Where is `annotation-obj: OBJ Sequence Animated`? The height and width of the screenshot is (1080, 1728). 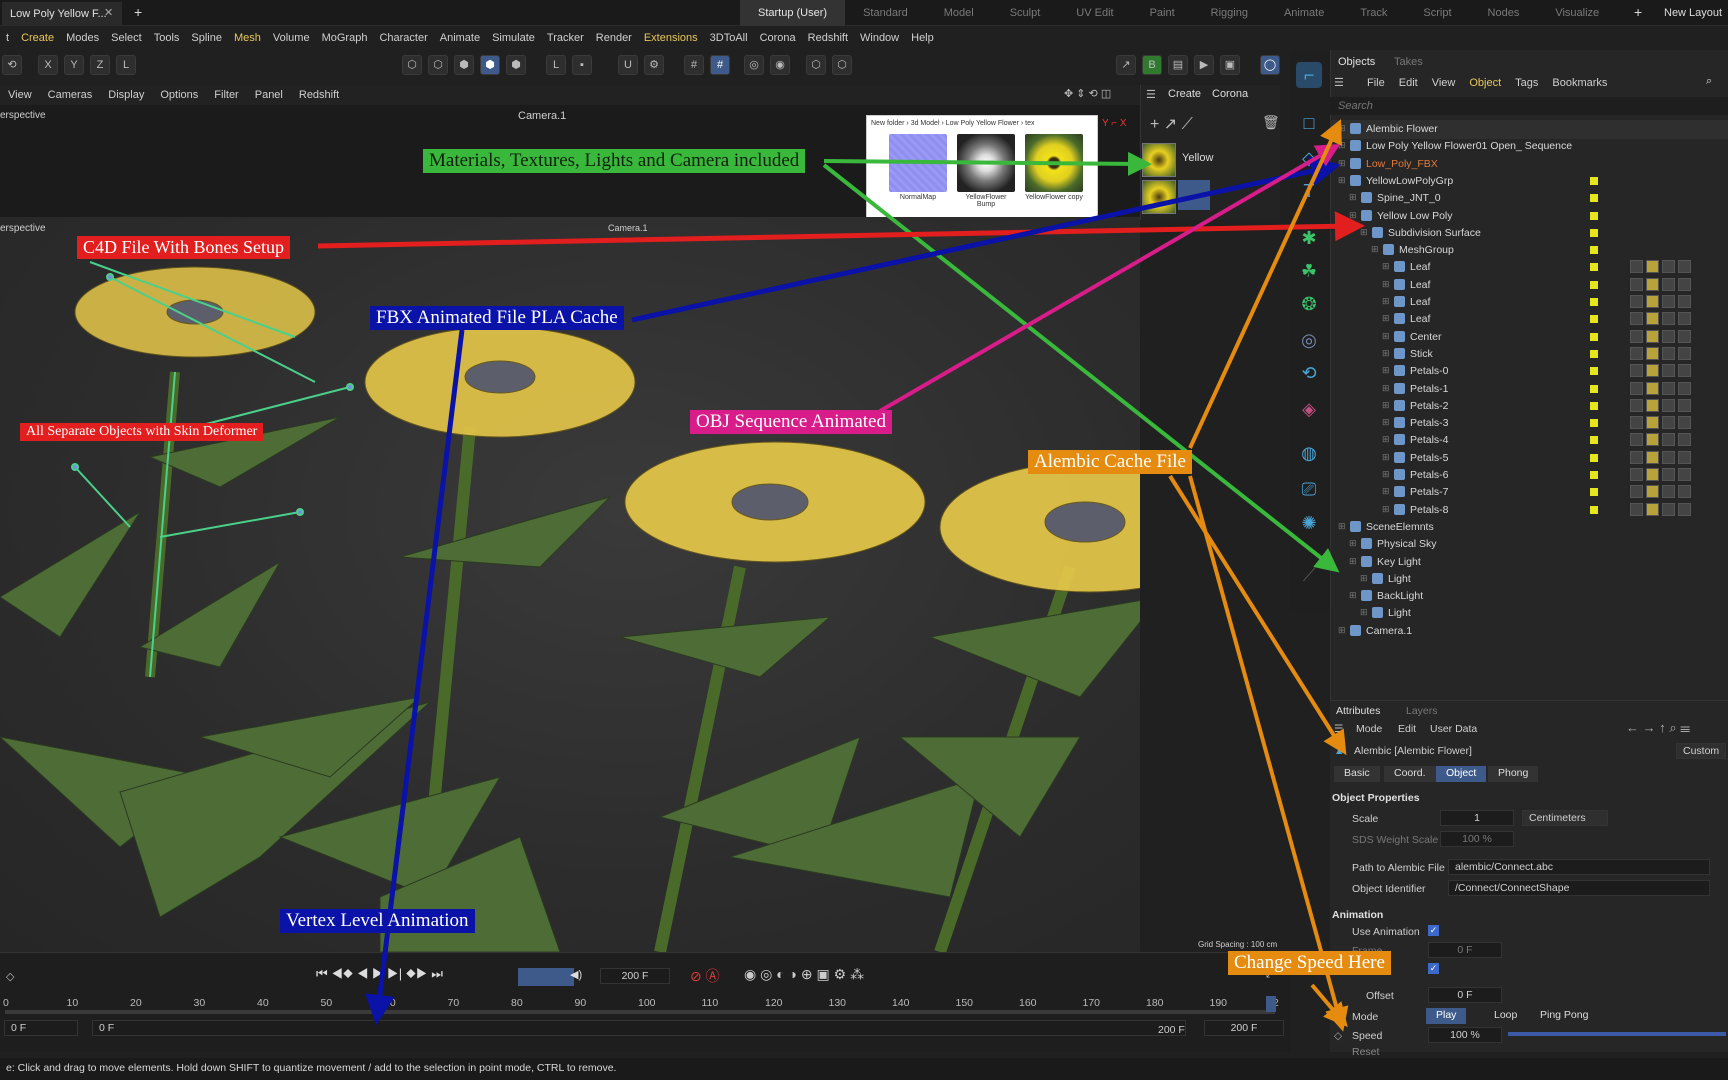
annotation-obj: OBJ Sequence Animated is located at coordinates (791, 422).